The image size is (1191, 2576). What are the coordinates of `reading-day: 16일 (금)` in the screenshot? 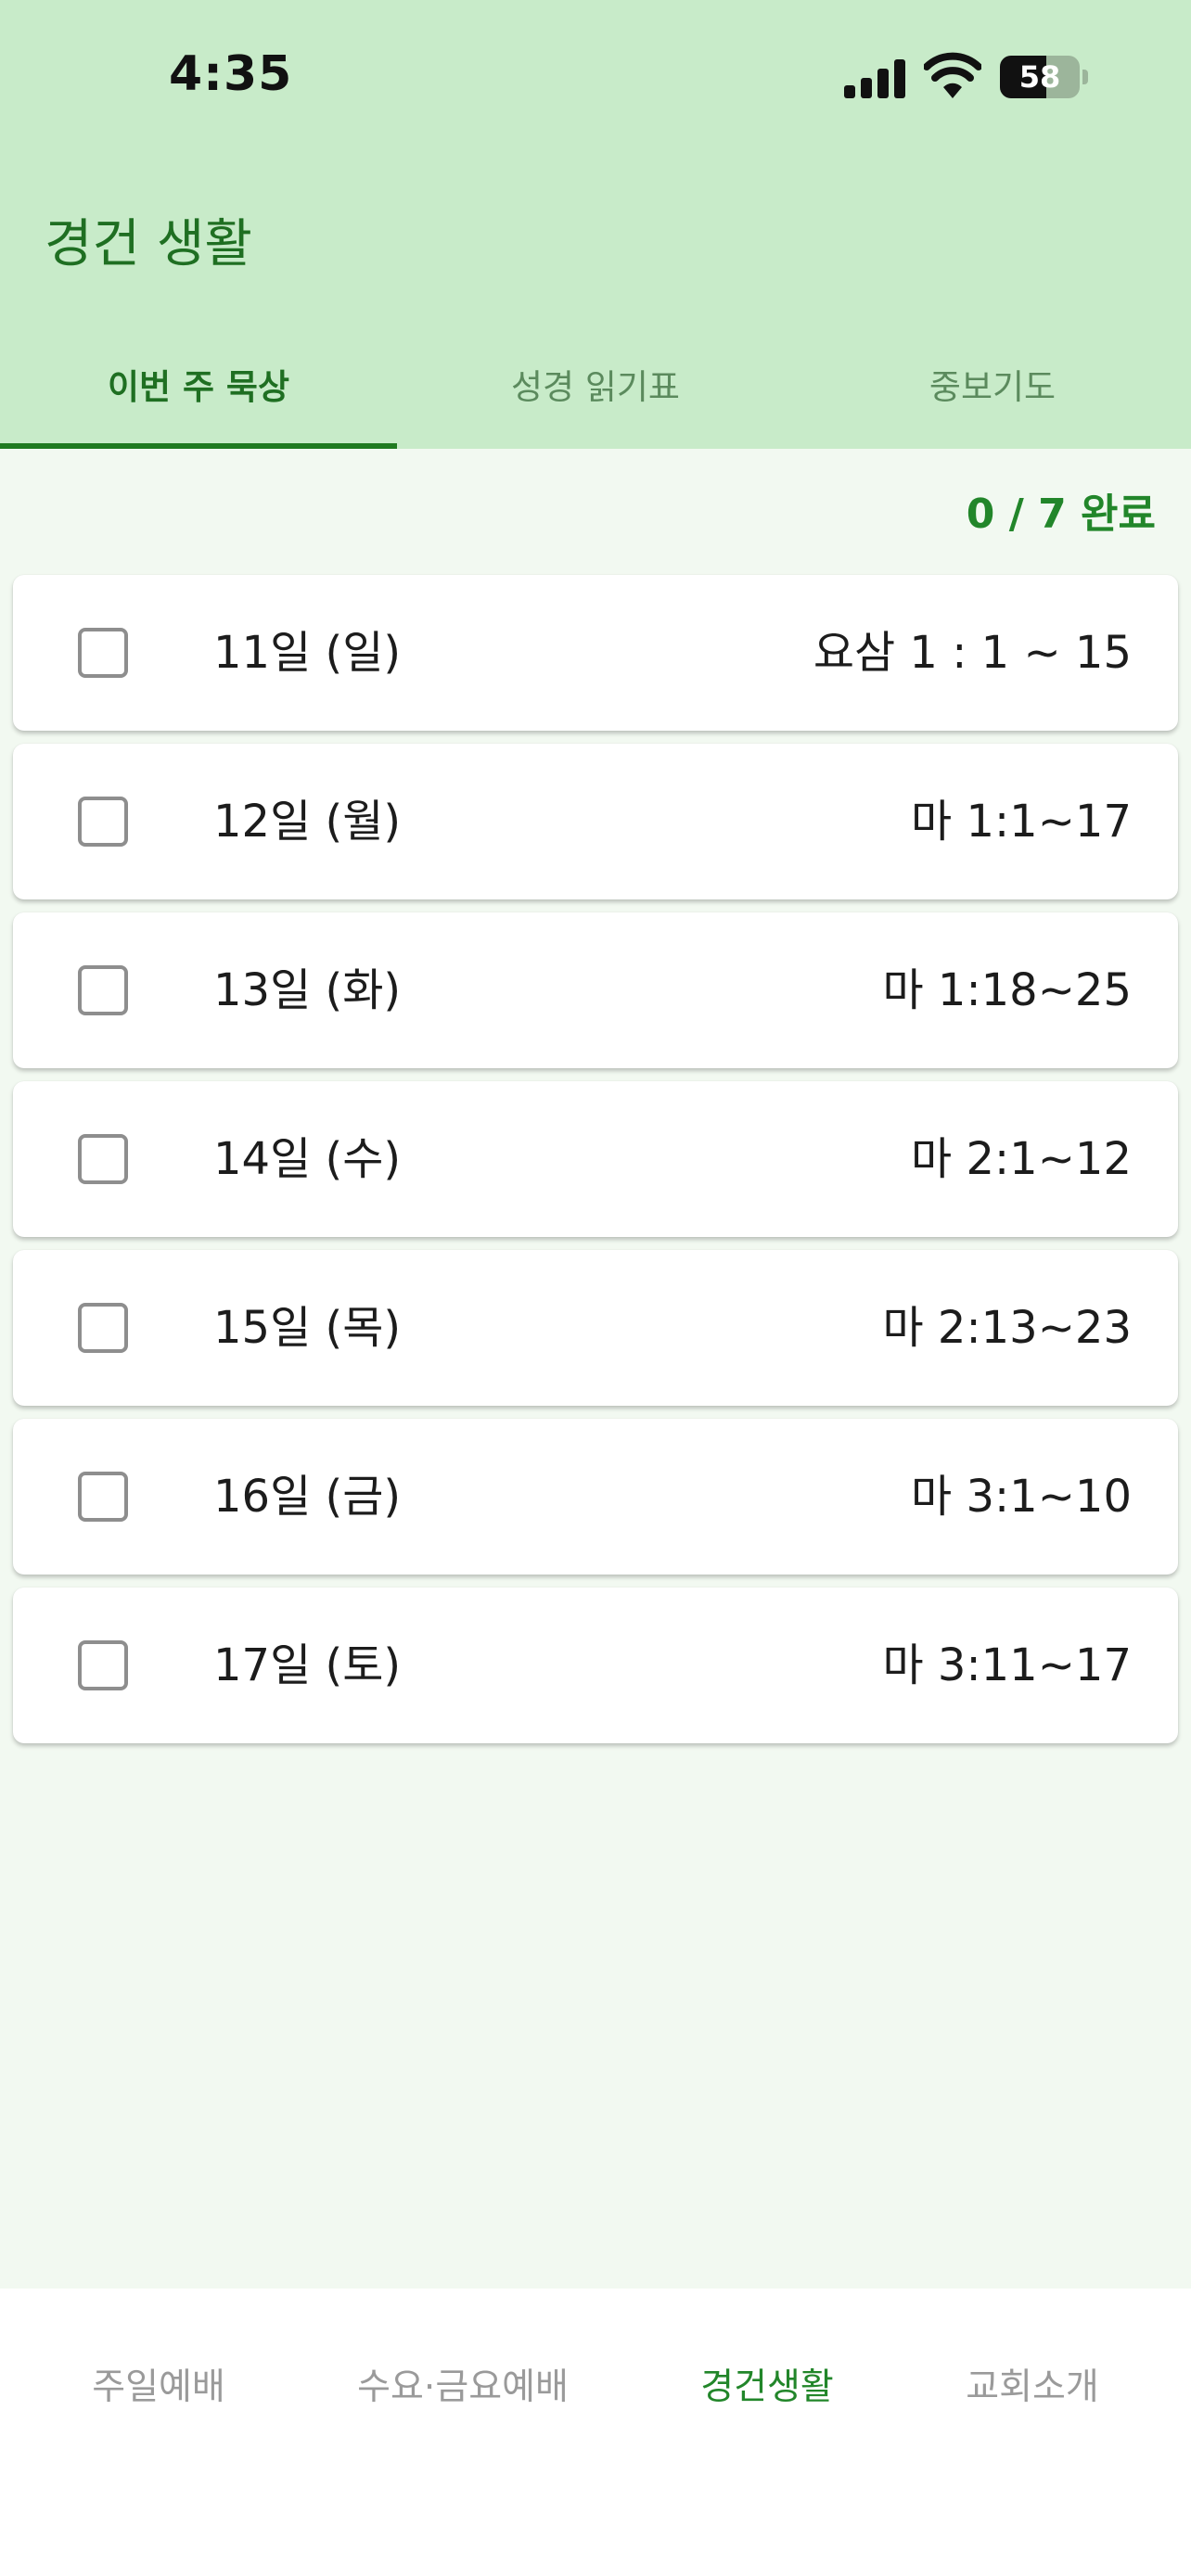 It's located at (308, 1497).